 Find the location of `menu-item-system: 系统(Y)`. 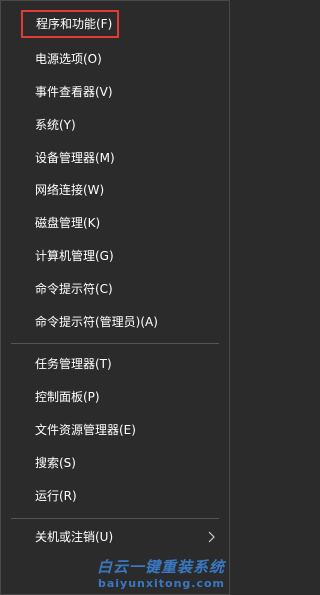

menu-item-system: 系统(Y) is located at coordinates (55, 125).